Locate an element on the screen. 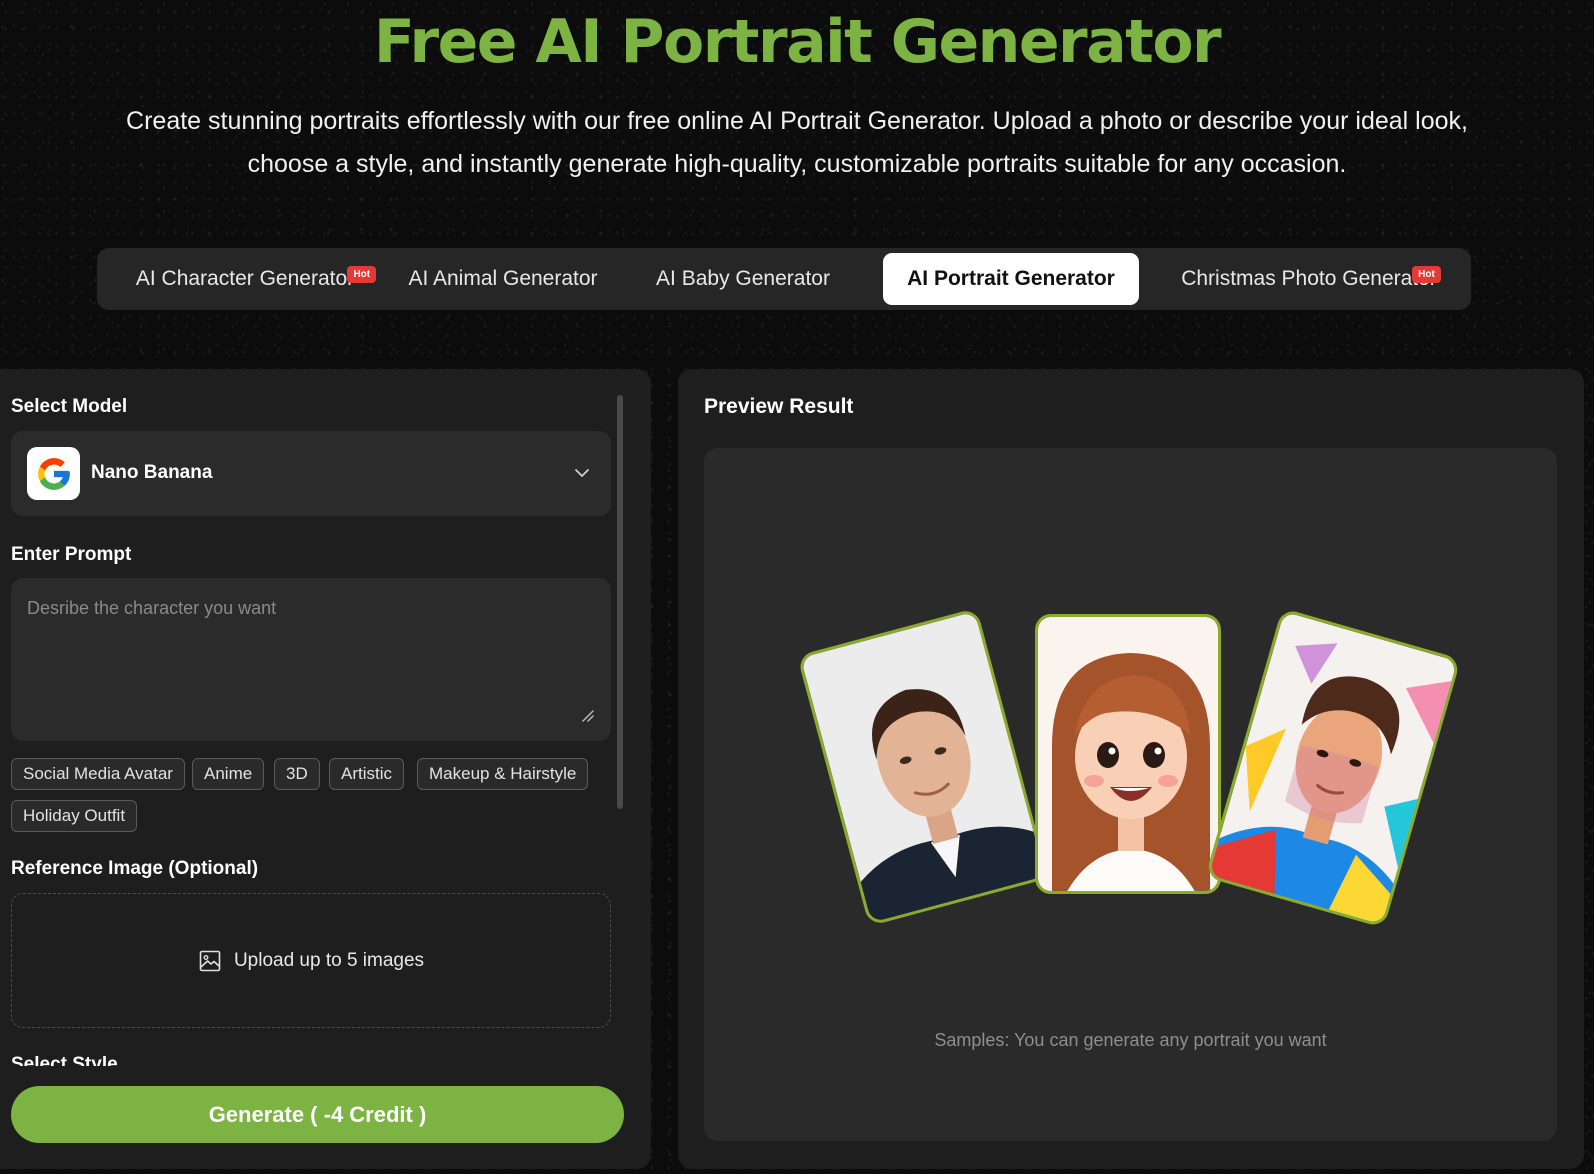  tab-christmas-photo-generator: Christmas Photo Generator Hot is located at coordinates (1309, 279).